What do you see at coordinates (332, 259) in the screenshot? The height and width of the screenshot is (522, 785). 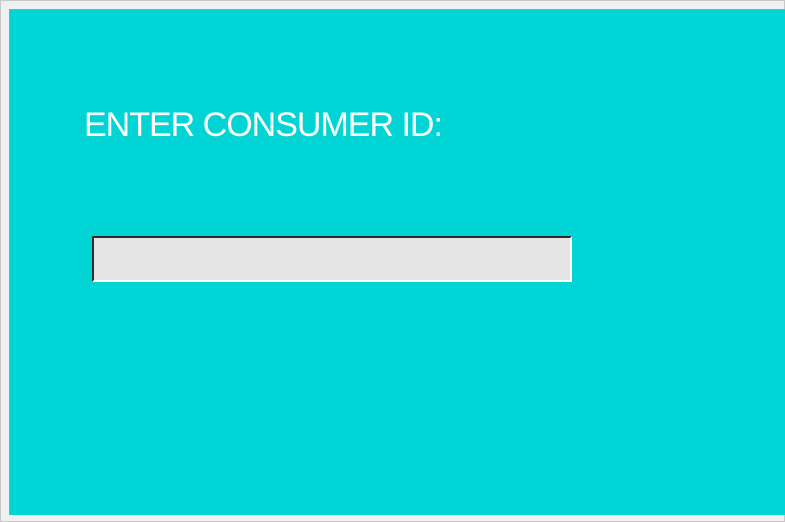 I see `consumer-id-input` at bounding box center [332, 259].